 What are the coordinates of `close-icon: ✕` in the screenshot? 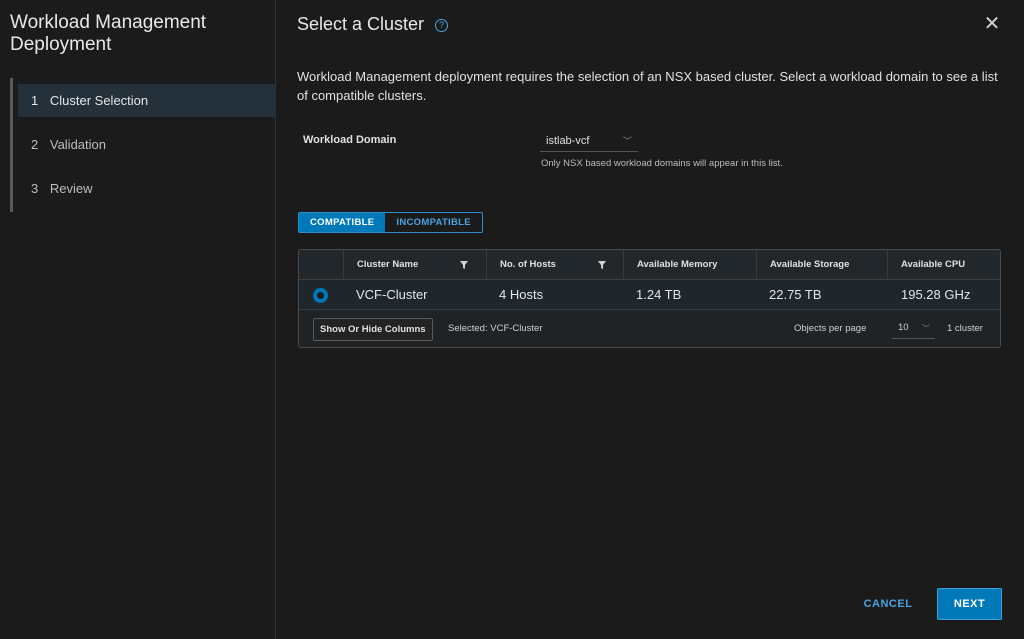 It's located at (992, 24).